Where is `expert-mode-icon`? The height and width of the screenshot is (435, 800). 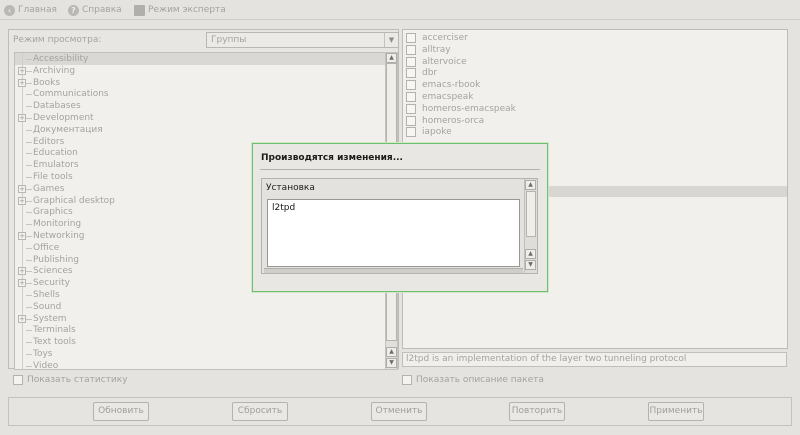 expert-mode-icon is located at coordinates (139, 10).